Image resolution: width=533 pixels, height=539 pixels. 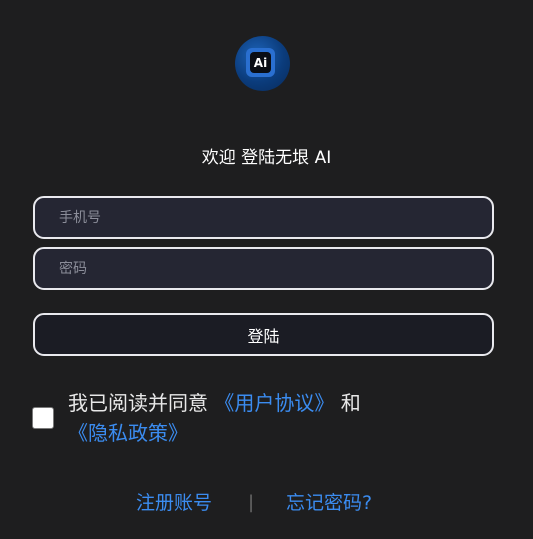 What do you see at coordinates (266, 158) in the screenshot?
I see `page-title: 欢迎 登陆无垠 AI` at bounding box center [266, 158].